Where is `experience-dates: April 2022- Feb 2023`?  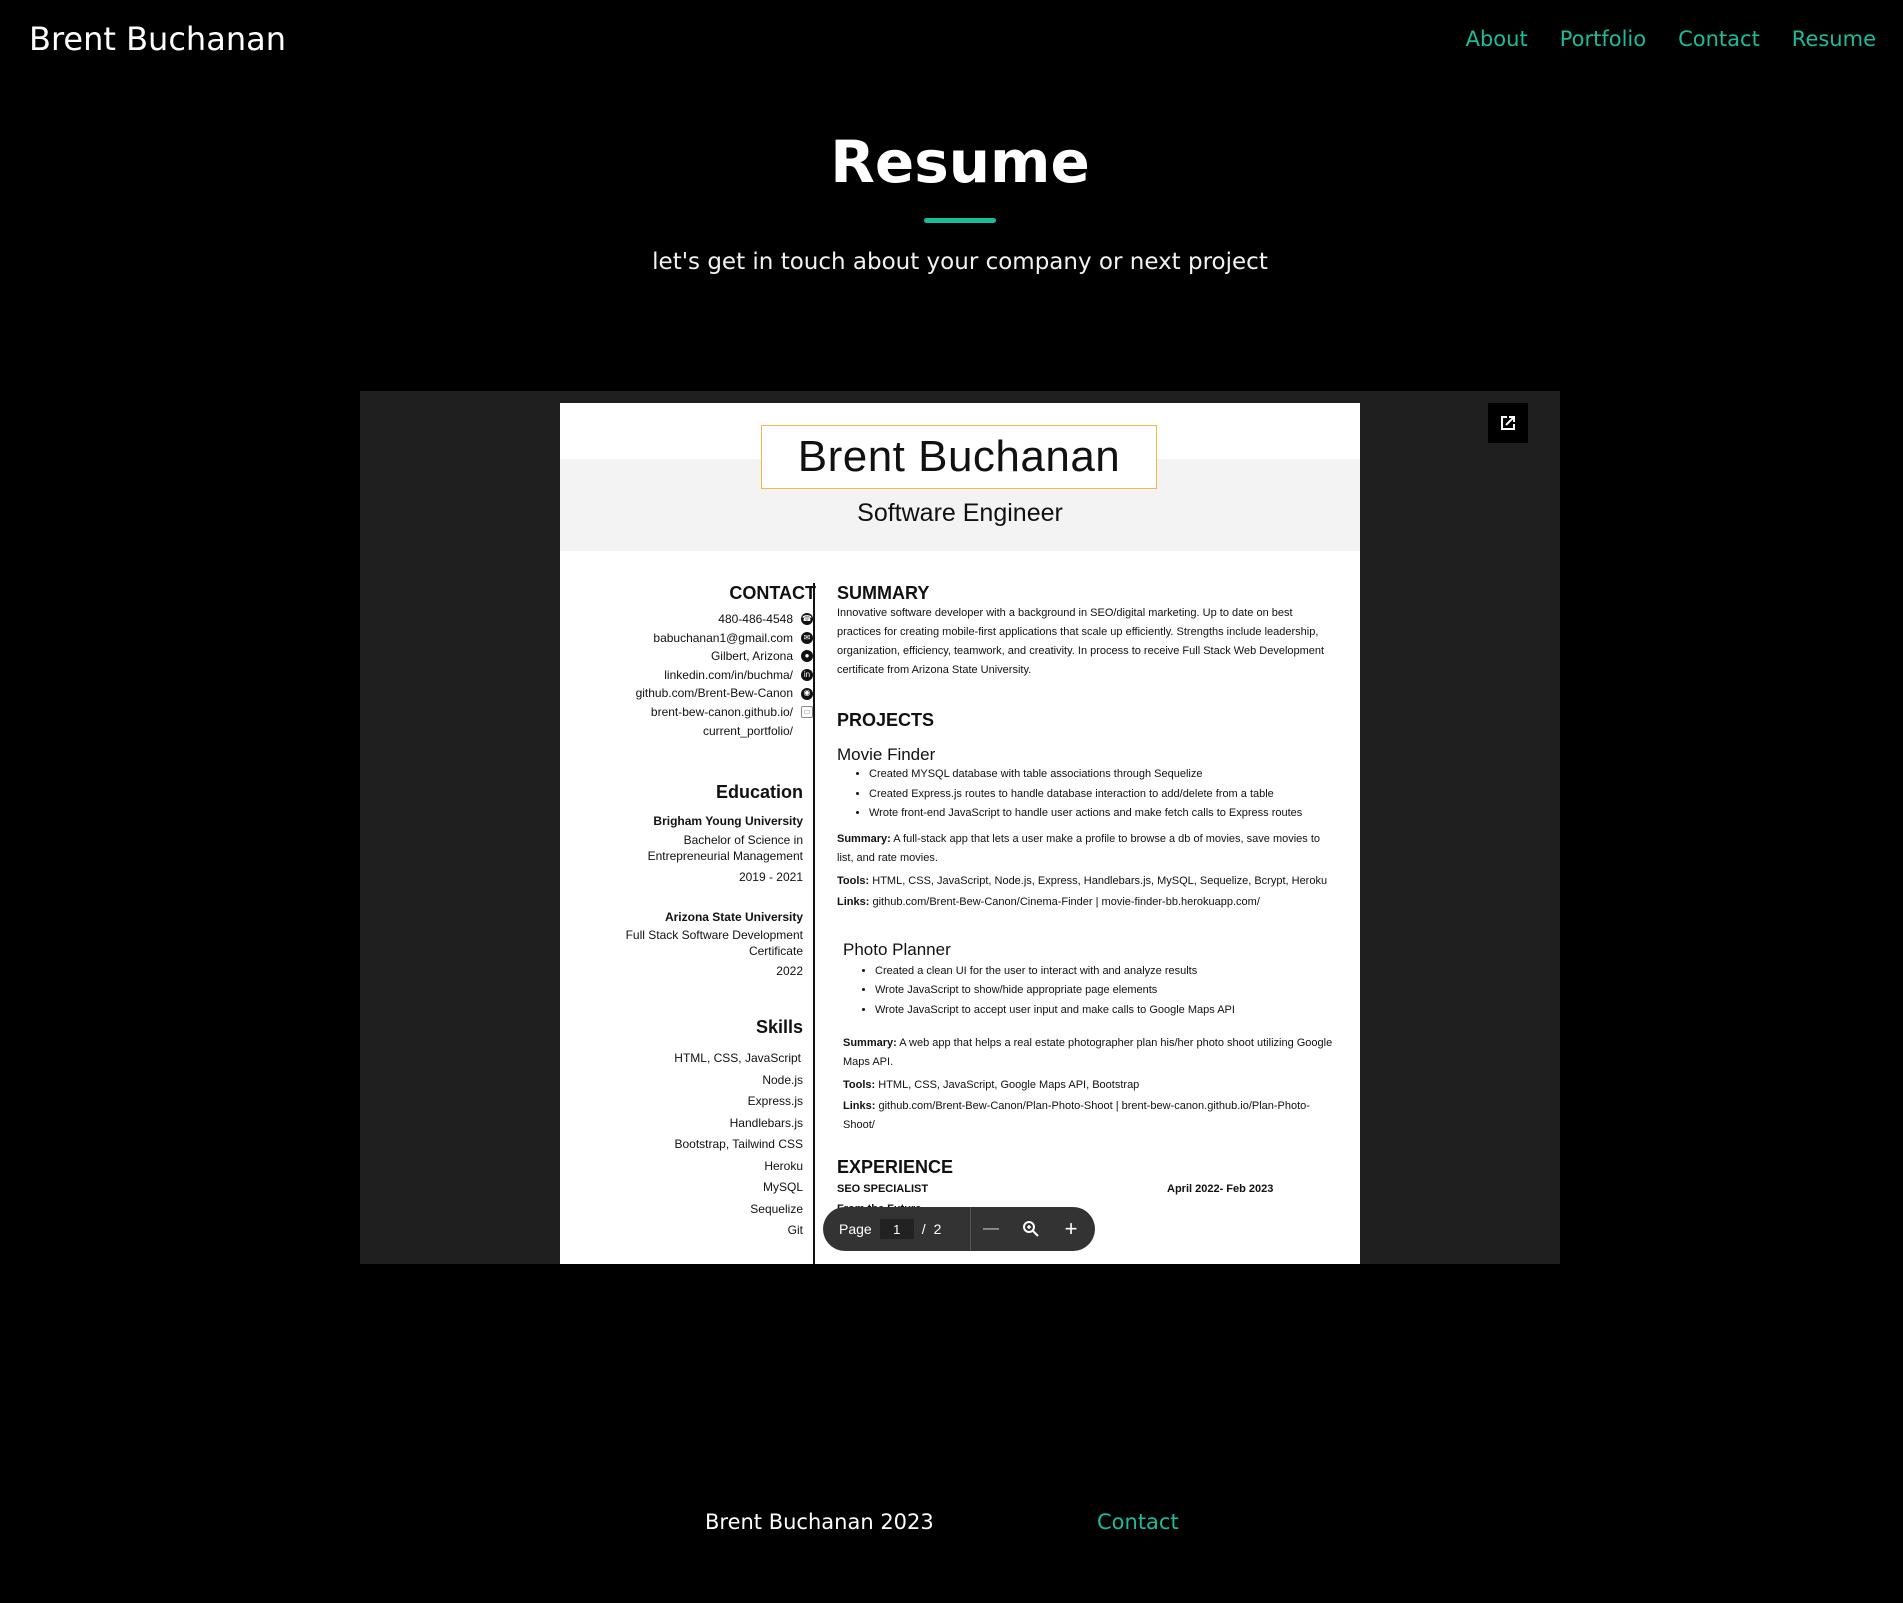 experience-dates: April 2022- Feb 2023 is located at coordinates (1220, 1189).